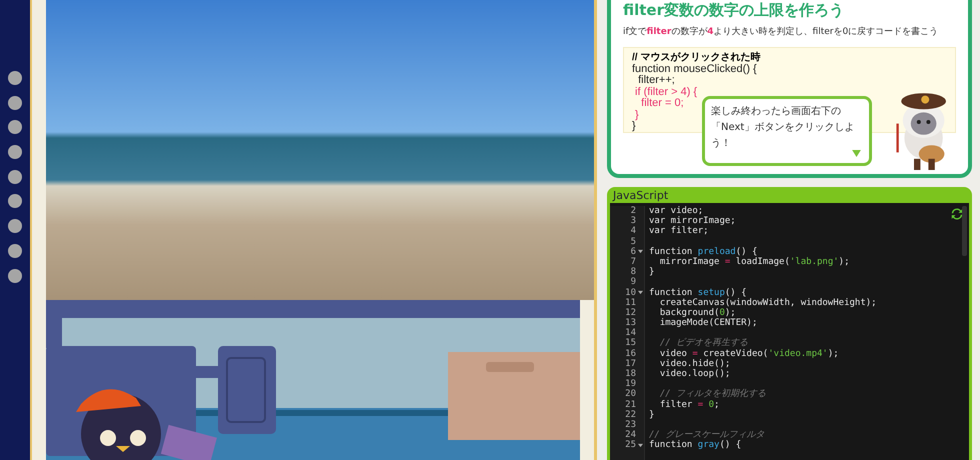  What do you see at coordinates (695, 445) in the screenshot?
I see `code-line: function gray() {` at bounding box center [695, 445].